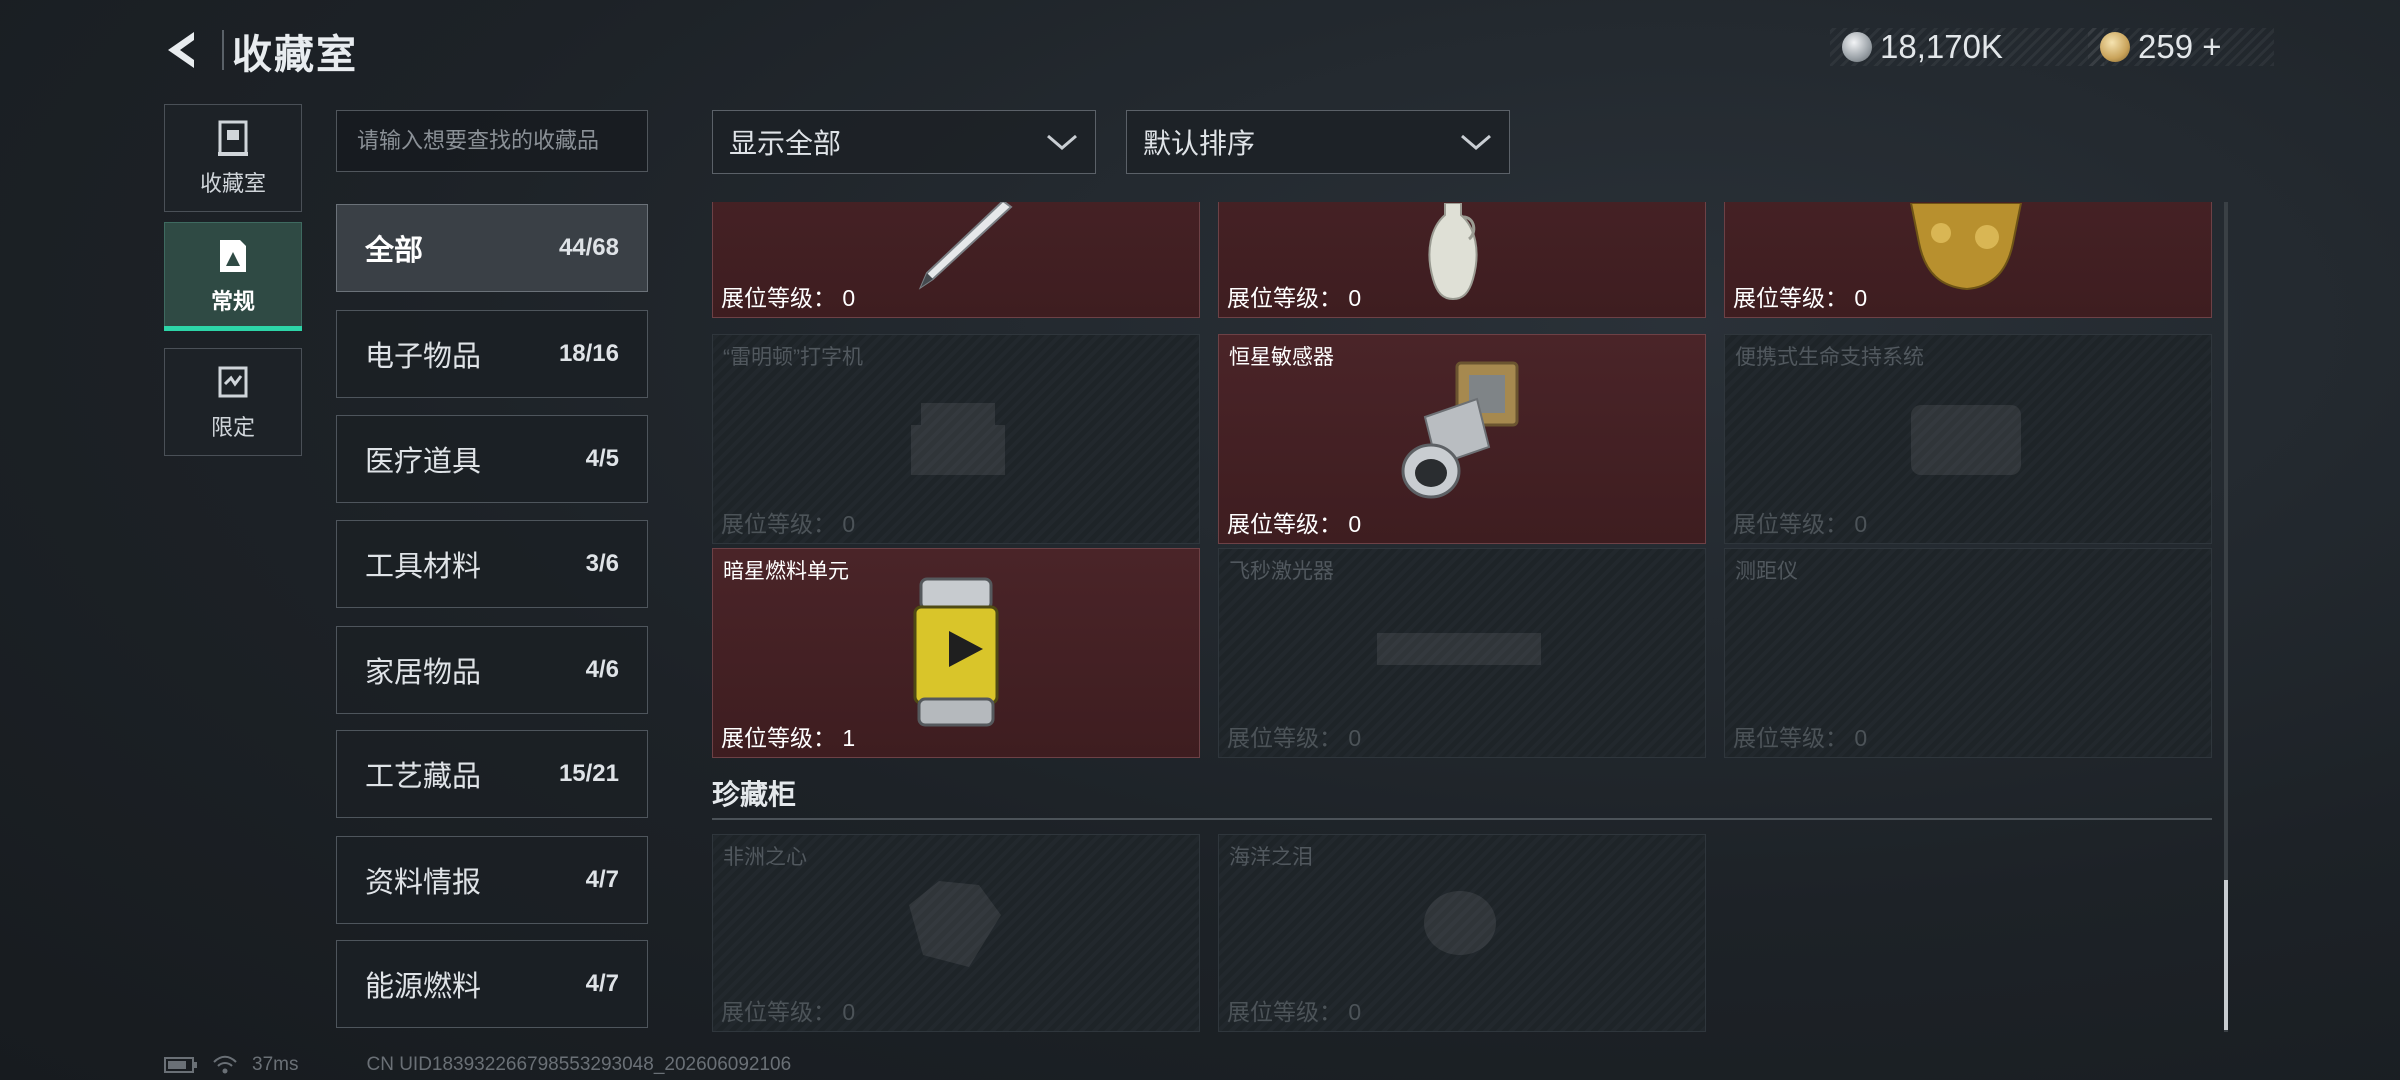 The height and width of the screenshot is (1080, 2400). Describe the element at coordinates (1271, 857) in the screenshot. I see `card-name: 海洋之泪` at that location.